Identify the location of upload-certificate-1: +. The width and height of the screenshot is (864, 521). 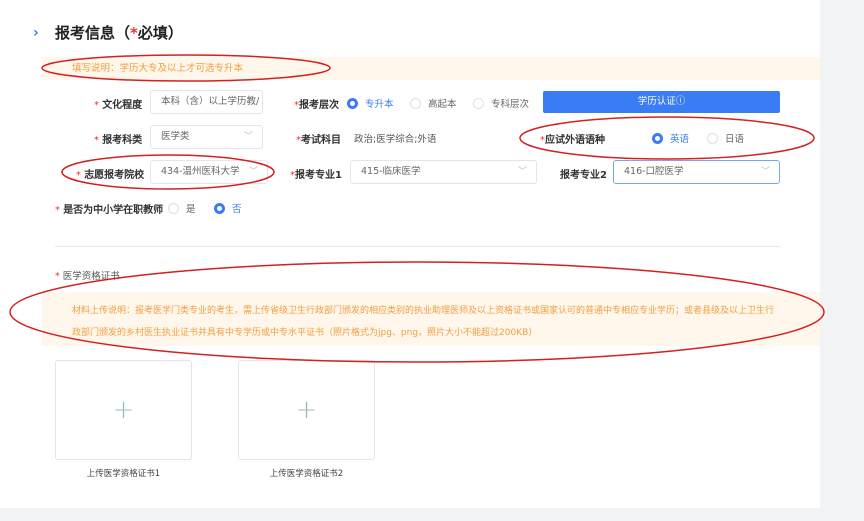
(123, 410).